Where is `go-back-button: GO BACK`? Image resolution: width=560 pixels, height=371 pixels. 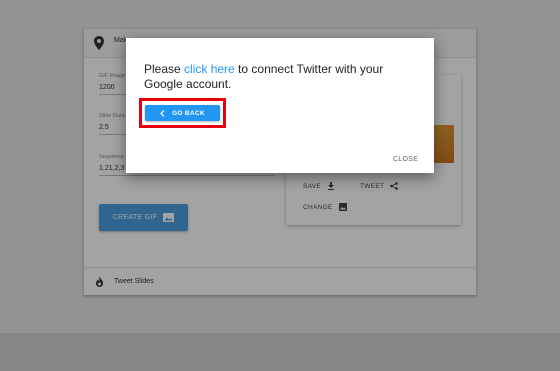
go-back-button: GO BACK is located at coordinates (182, 113).